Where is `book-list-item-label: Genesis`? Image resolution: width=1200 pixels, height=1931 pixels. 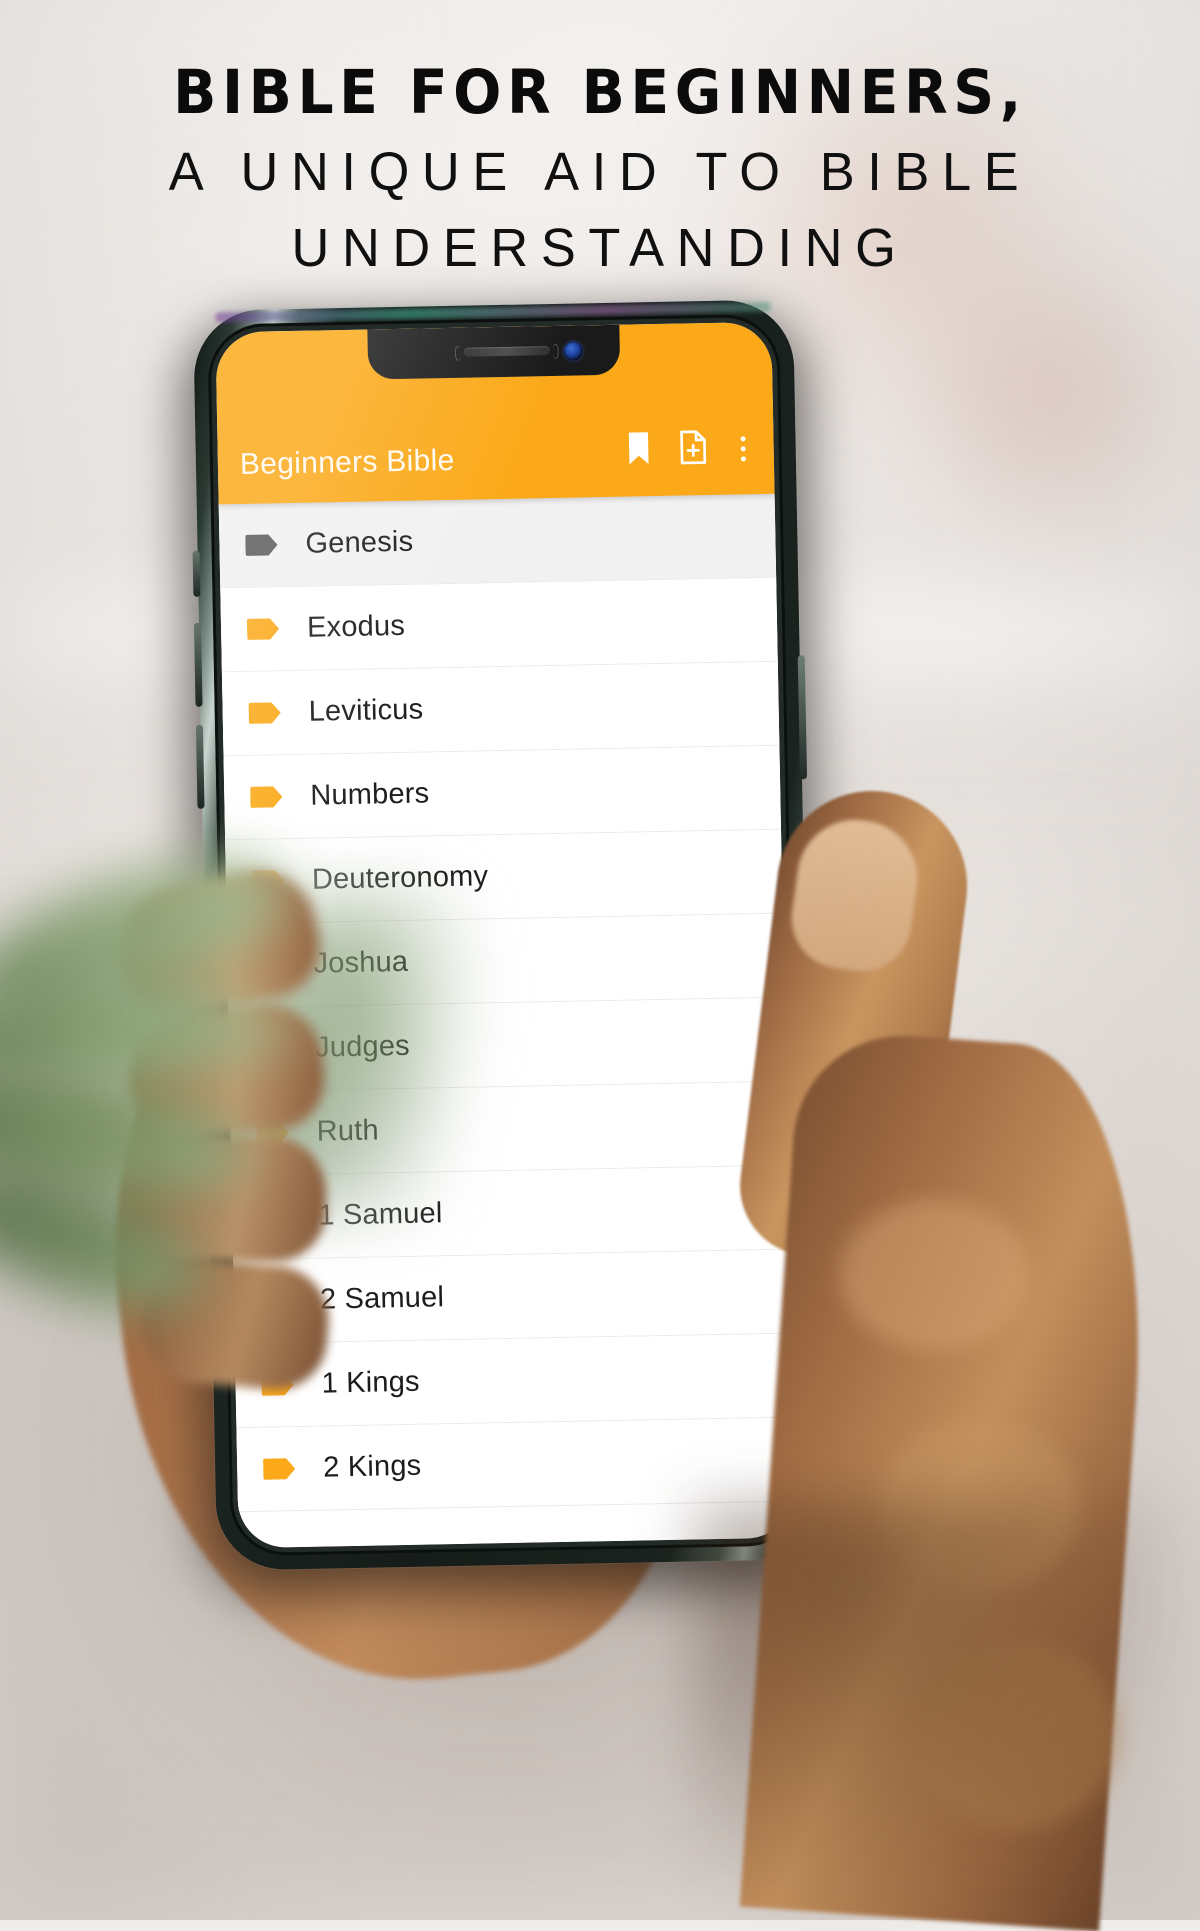 book-list-item-label: Genesis is located at coordinates (359, 542).